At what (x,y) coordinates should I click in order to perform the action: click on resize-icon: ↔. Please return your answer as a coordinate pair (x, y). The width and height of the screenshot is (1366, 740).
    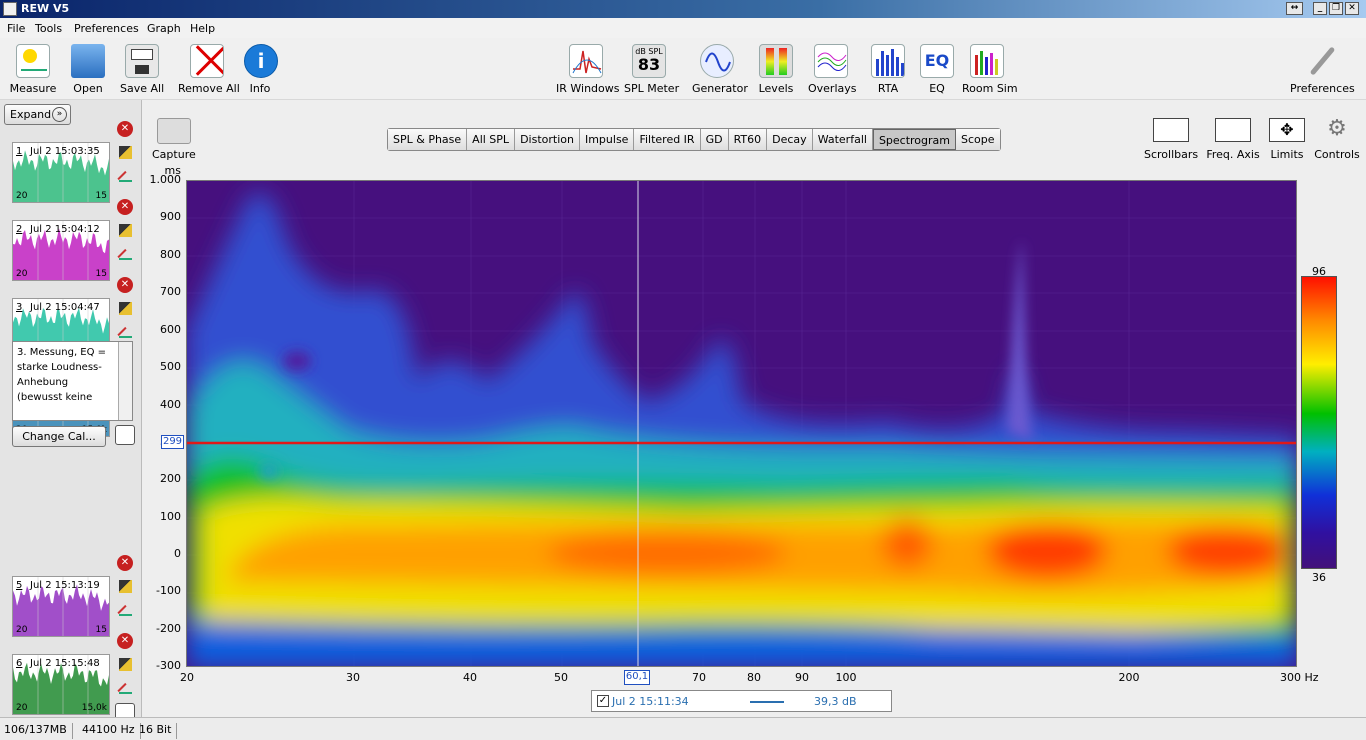
    Looking at the image, I should click on (1294, 8).